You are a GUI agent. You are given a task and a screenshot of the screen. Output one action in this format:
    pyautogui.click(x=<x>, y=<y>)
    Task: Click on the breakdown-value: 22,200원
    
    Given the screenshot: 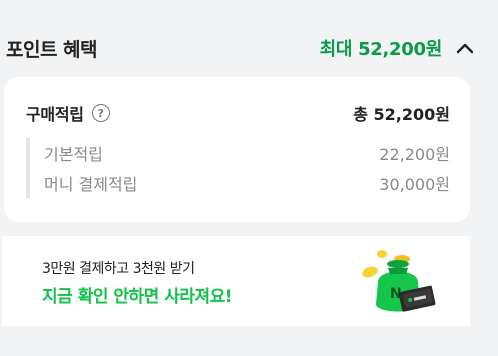 What is the action you would take?
    pyautogui.click(x=414, y=154)
    